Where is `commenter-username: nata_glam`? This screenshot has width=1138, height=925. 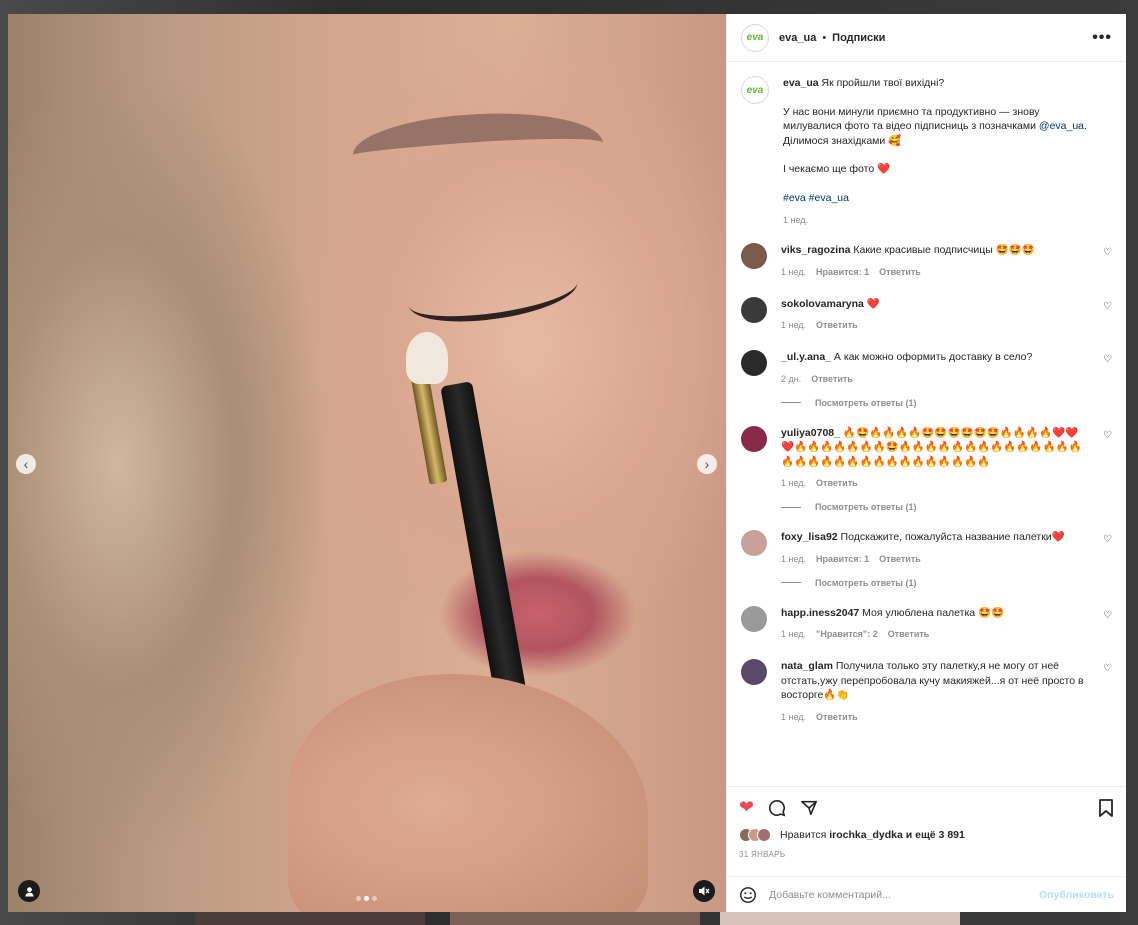
commenter-username: nata_glam is located at coordinates (807, 666).